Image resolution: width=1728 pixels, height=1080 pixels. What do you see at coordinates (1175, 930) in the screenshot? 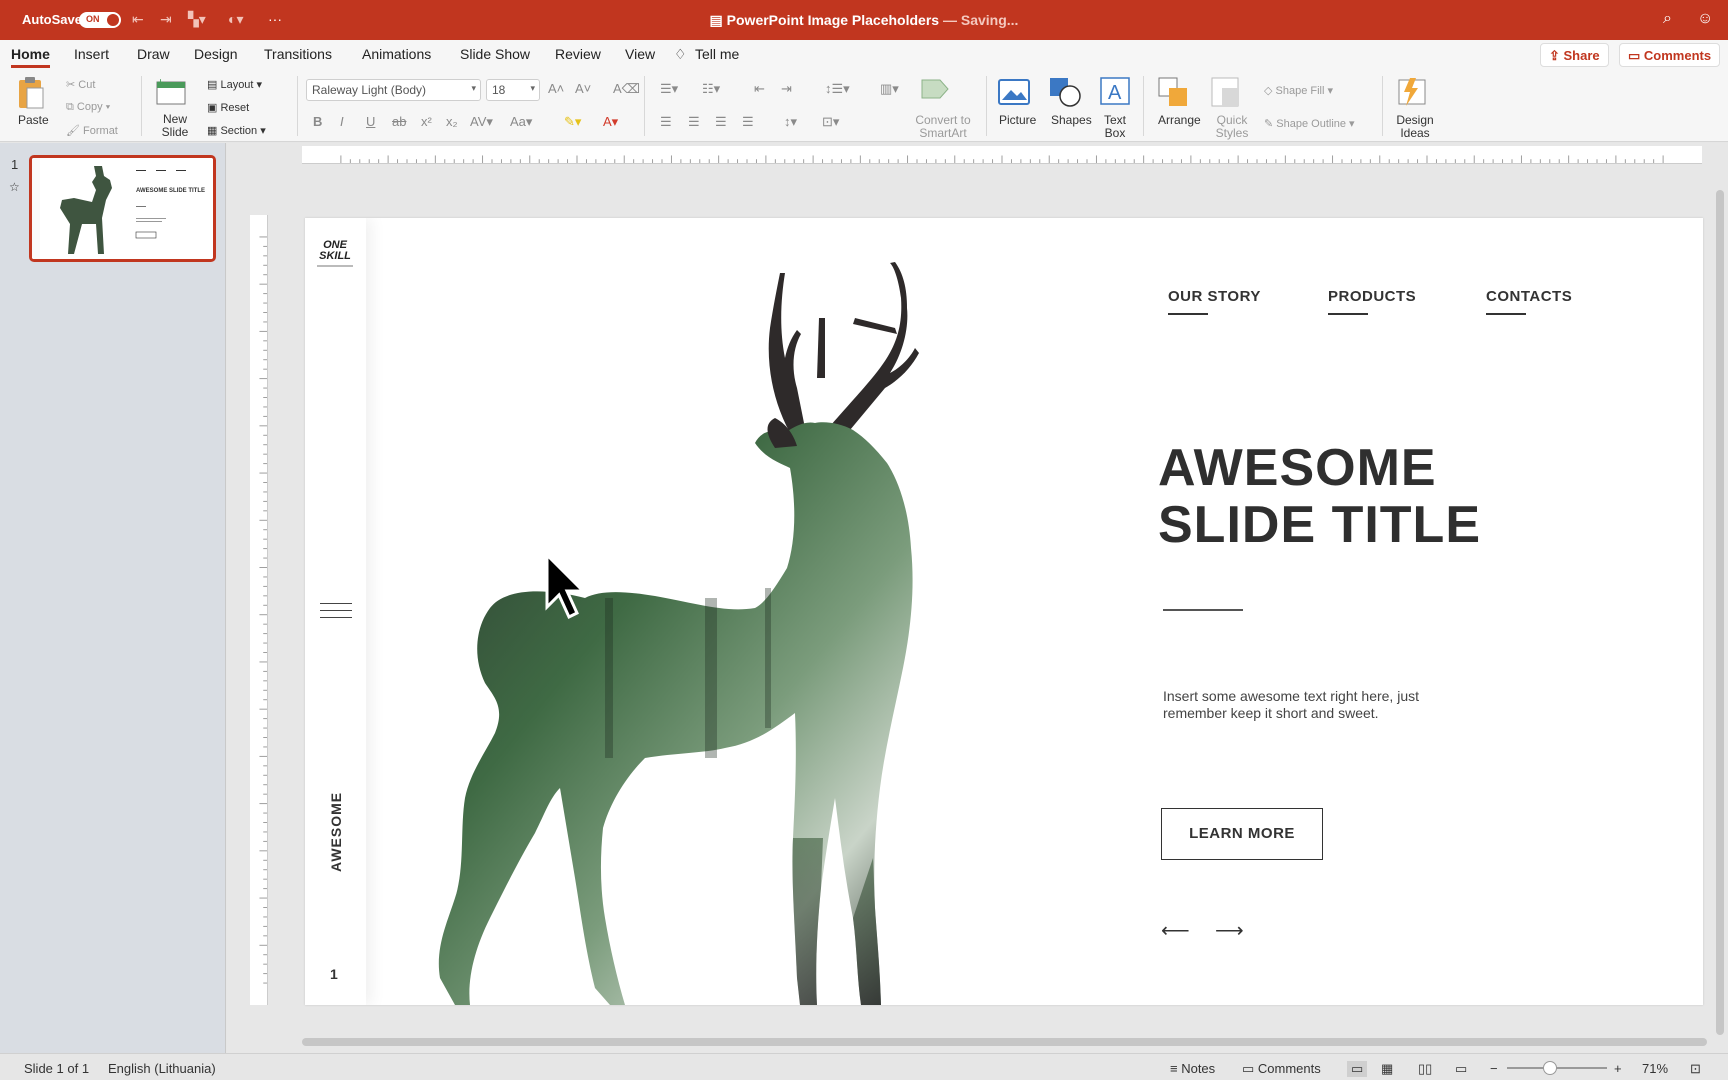
I see `prev-arrow-icon: ⟵` at bounding box center [1175, 930].